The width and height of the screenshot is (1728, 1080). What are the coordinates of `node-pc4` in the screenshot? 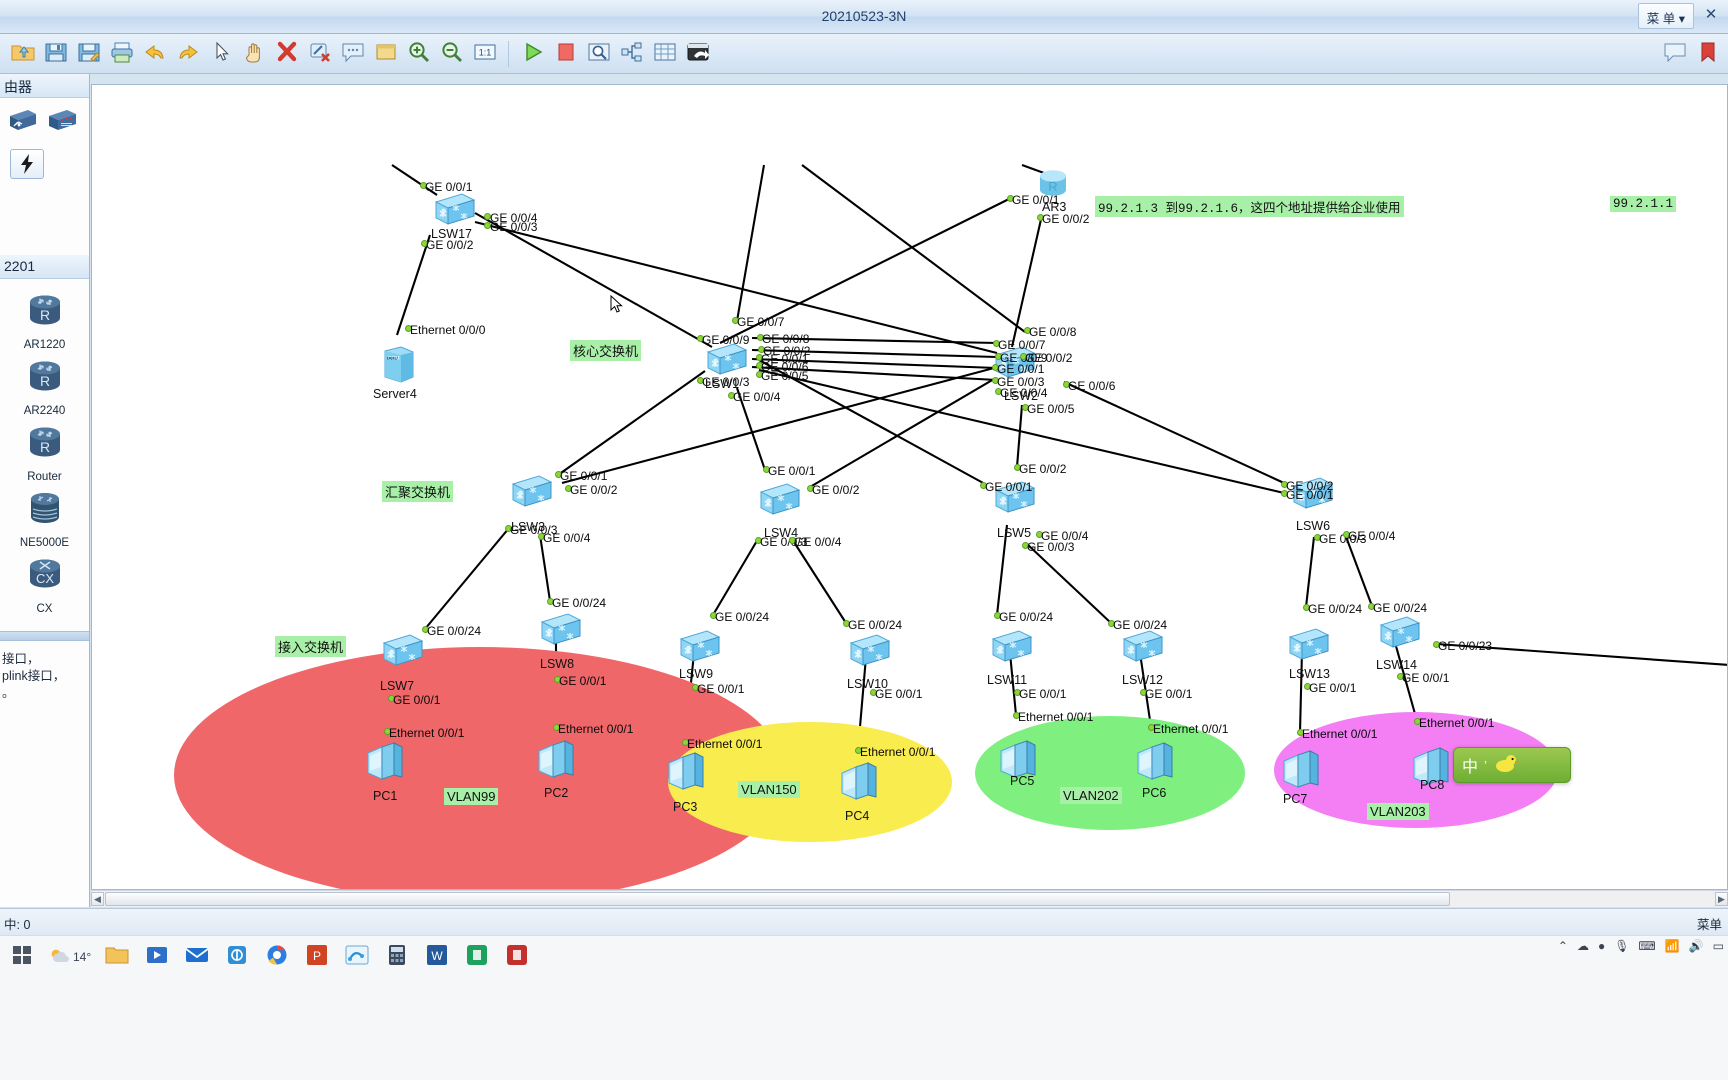 It's located at (860, 783).